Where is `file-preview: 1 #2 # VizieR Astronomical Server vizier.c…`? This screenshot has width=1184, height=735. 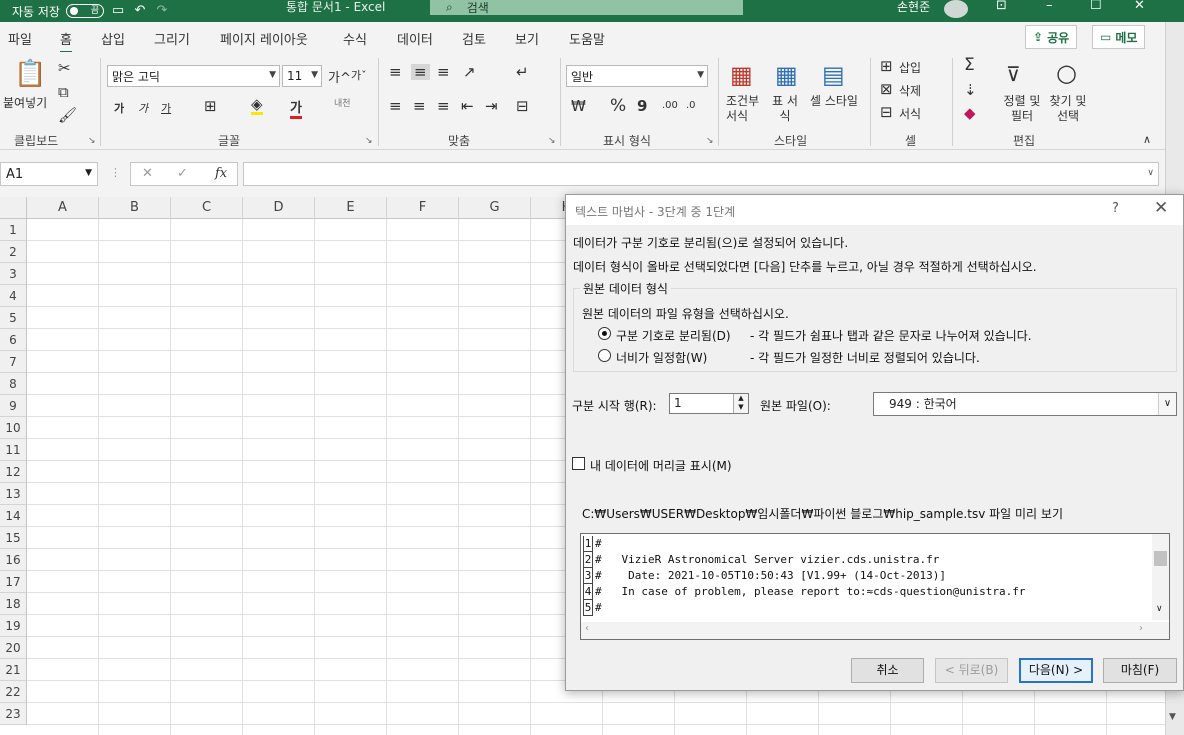 file-preview: 1 #2 # VizieR Astronomical Server vizier.c… is located at coordinates (875, 586).